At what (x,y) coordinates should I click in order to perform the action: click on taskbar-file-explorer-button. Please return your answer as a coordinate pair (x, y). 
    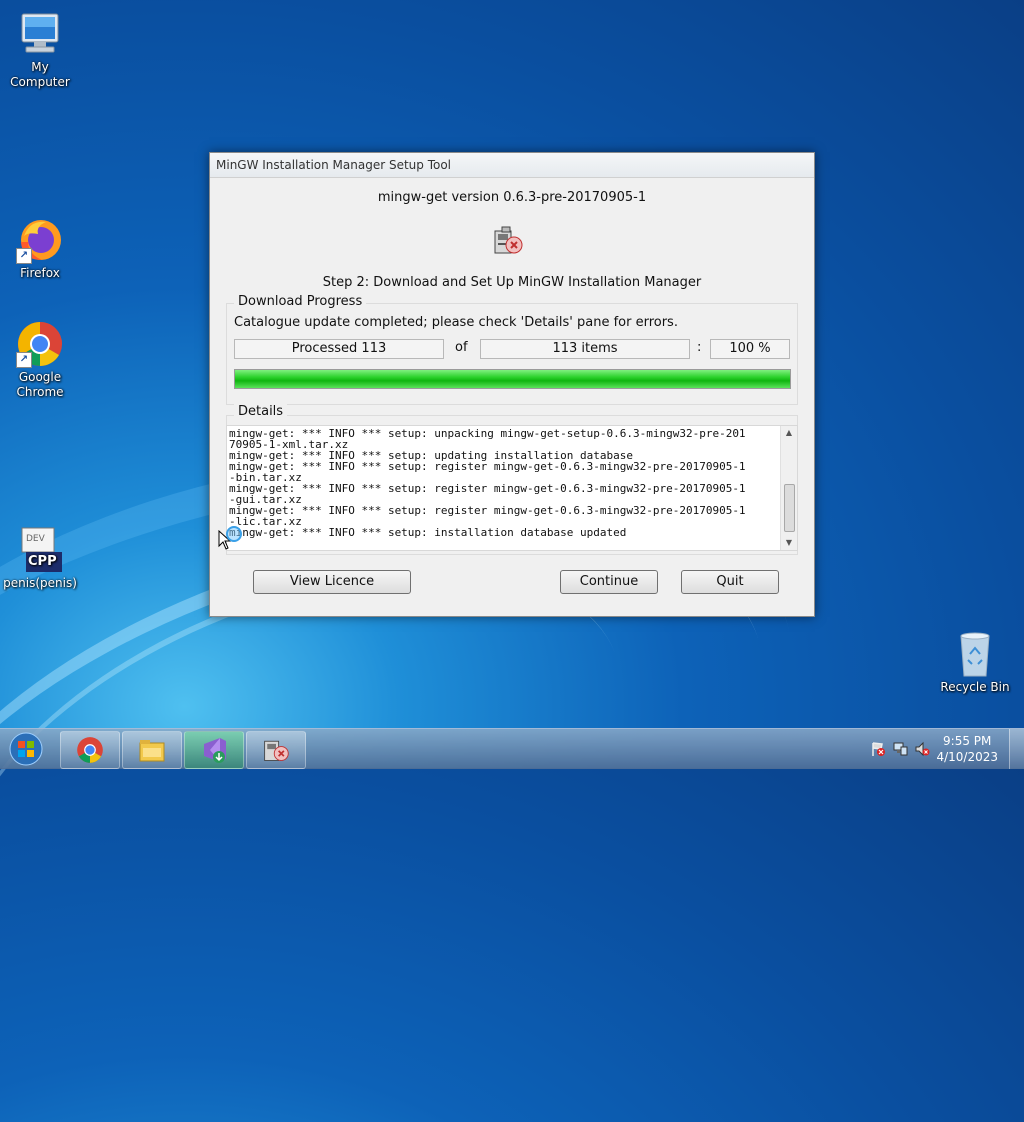
    Looking at the image, I should click on (152, 750).